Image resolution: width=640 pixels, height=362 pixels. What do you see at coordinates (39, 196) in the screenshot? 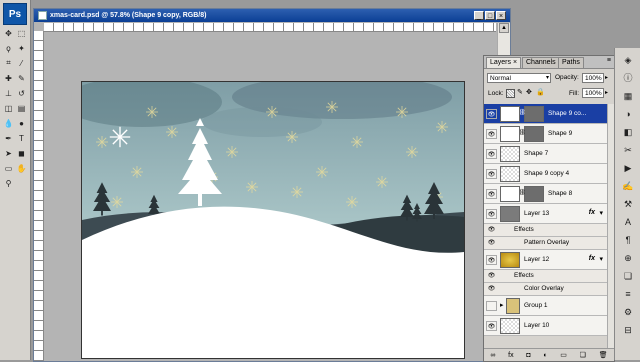
I see `vertical-ruler` at bounding box center [39, 196].